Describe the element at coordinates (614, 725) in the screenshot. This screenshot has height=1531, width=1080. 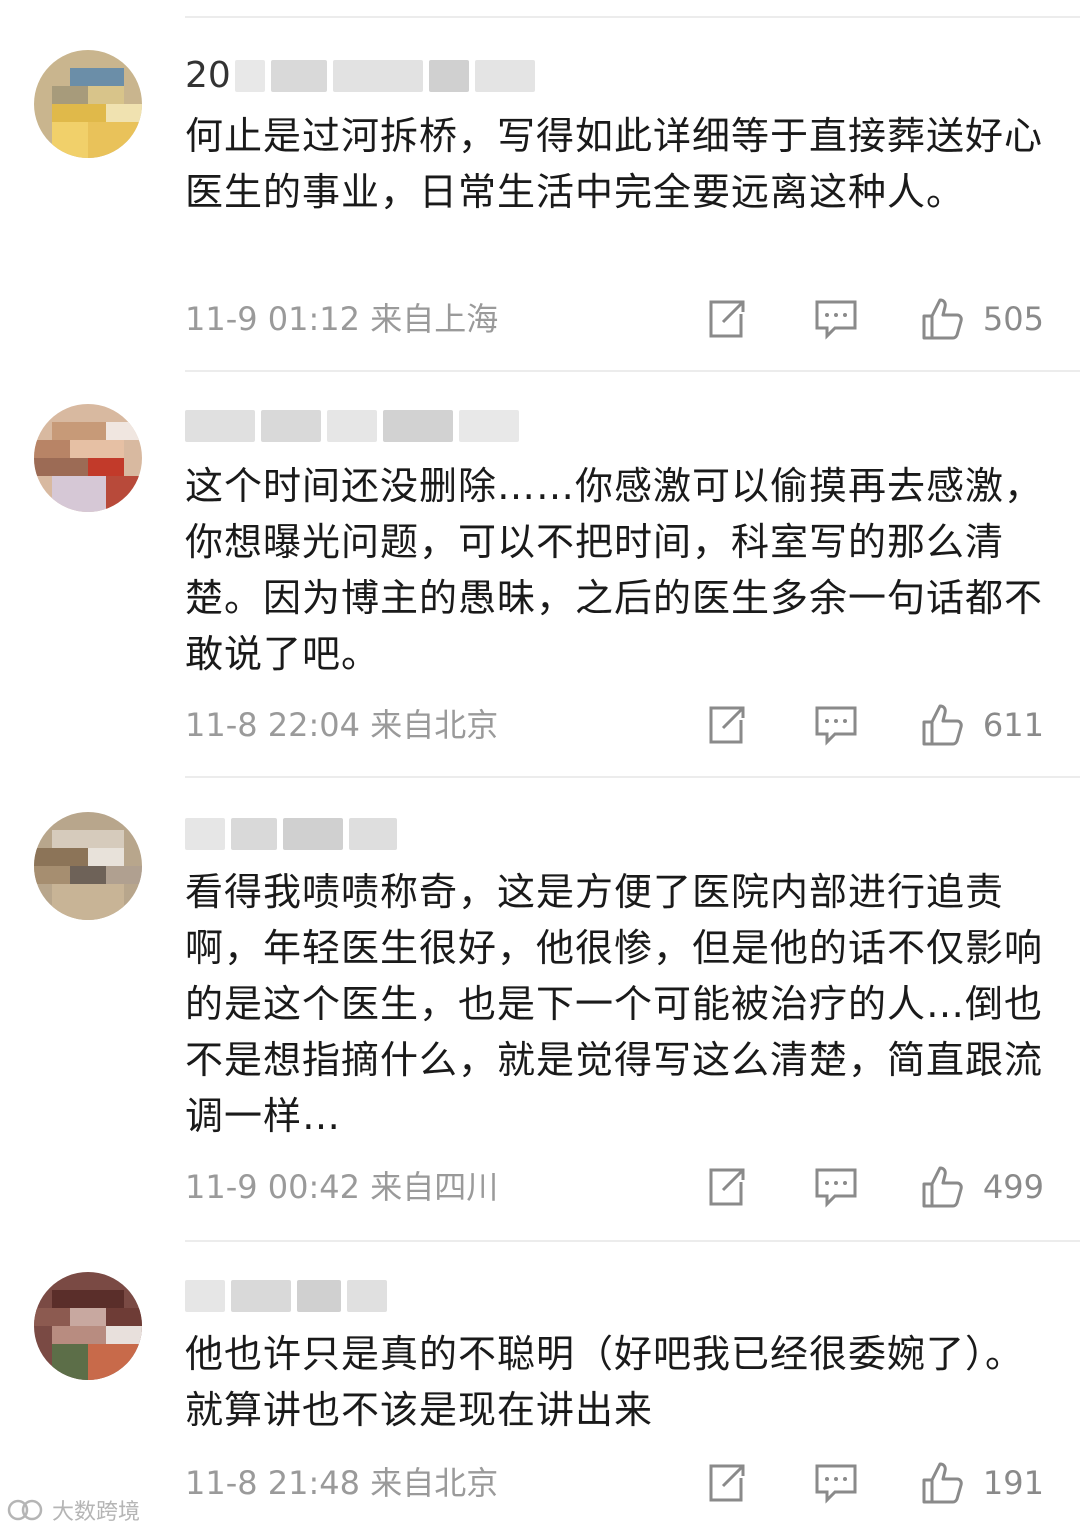
I see `comment-meta: 11-8 22:04 来自北京 611` at that location.